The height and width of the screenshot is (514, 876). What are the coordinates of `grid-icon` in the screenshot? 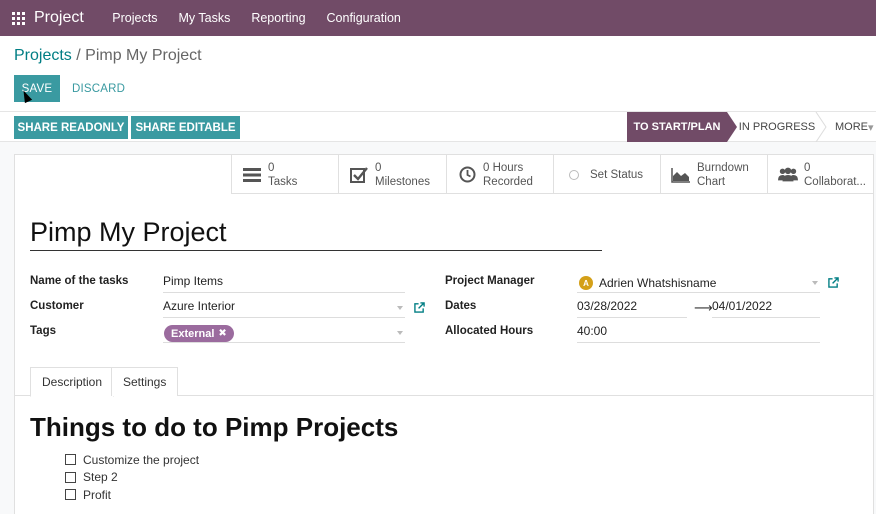 It's located at (18, 18).